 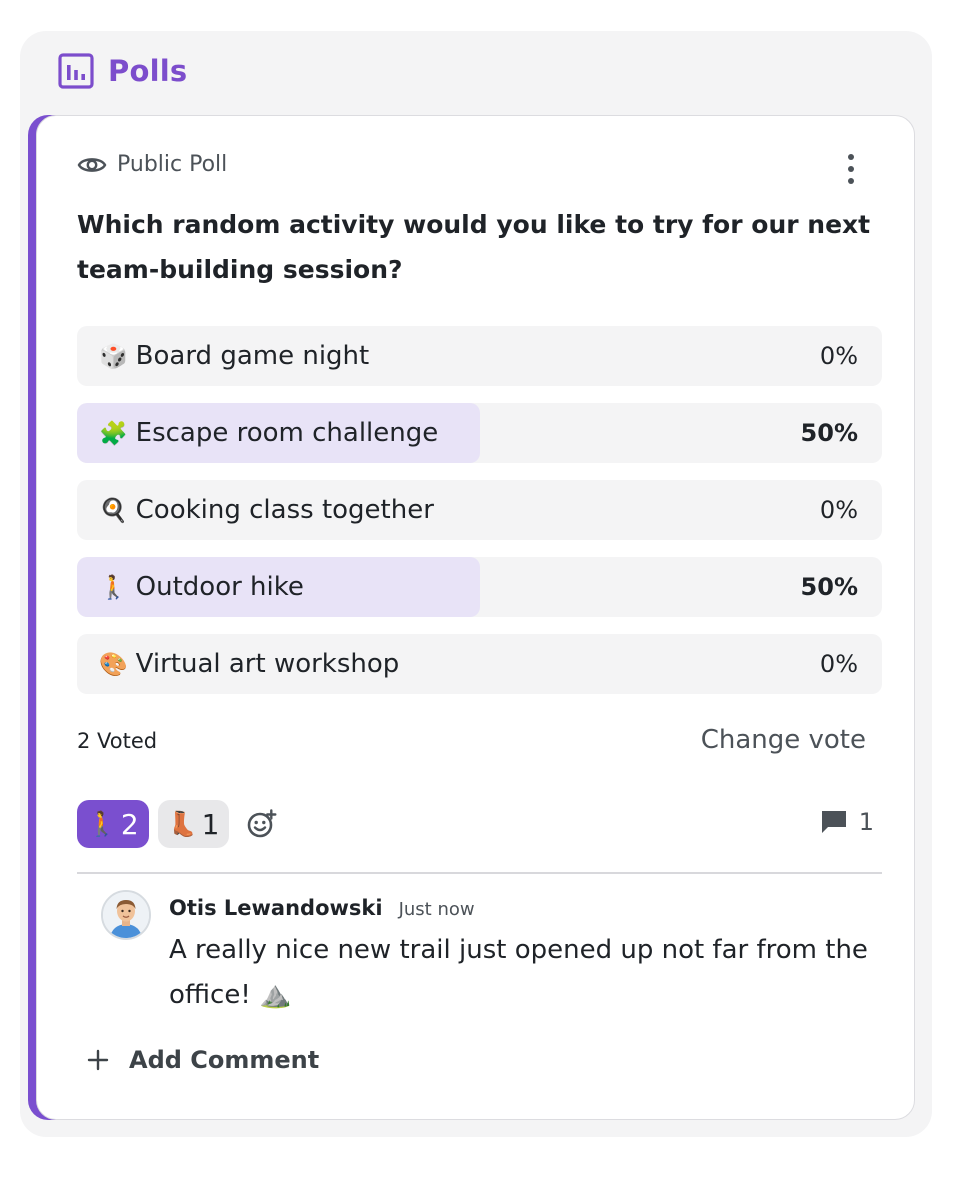 What do you see at coordinates (172, 164) in the screenshot?
I see `poll-visibility-label: Public Poll` at bounding box center [172, 164].